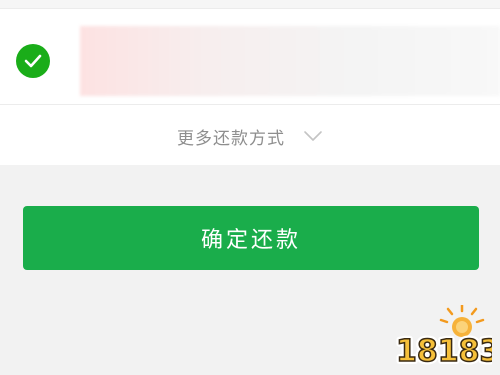 The image size is (500, 375). Describe the element at coordinates (33, 61) in the screenshot. I see `checkmark-icon` at that location.